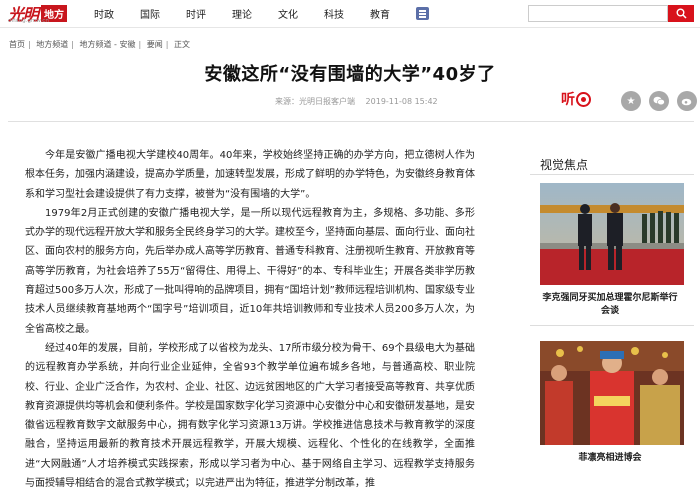 The image size is (700, 495). What do you see at coordinates (568, 100) in the screenshot?
I see `listen-label: 听` at bounding box center [568, 100].